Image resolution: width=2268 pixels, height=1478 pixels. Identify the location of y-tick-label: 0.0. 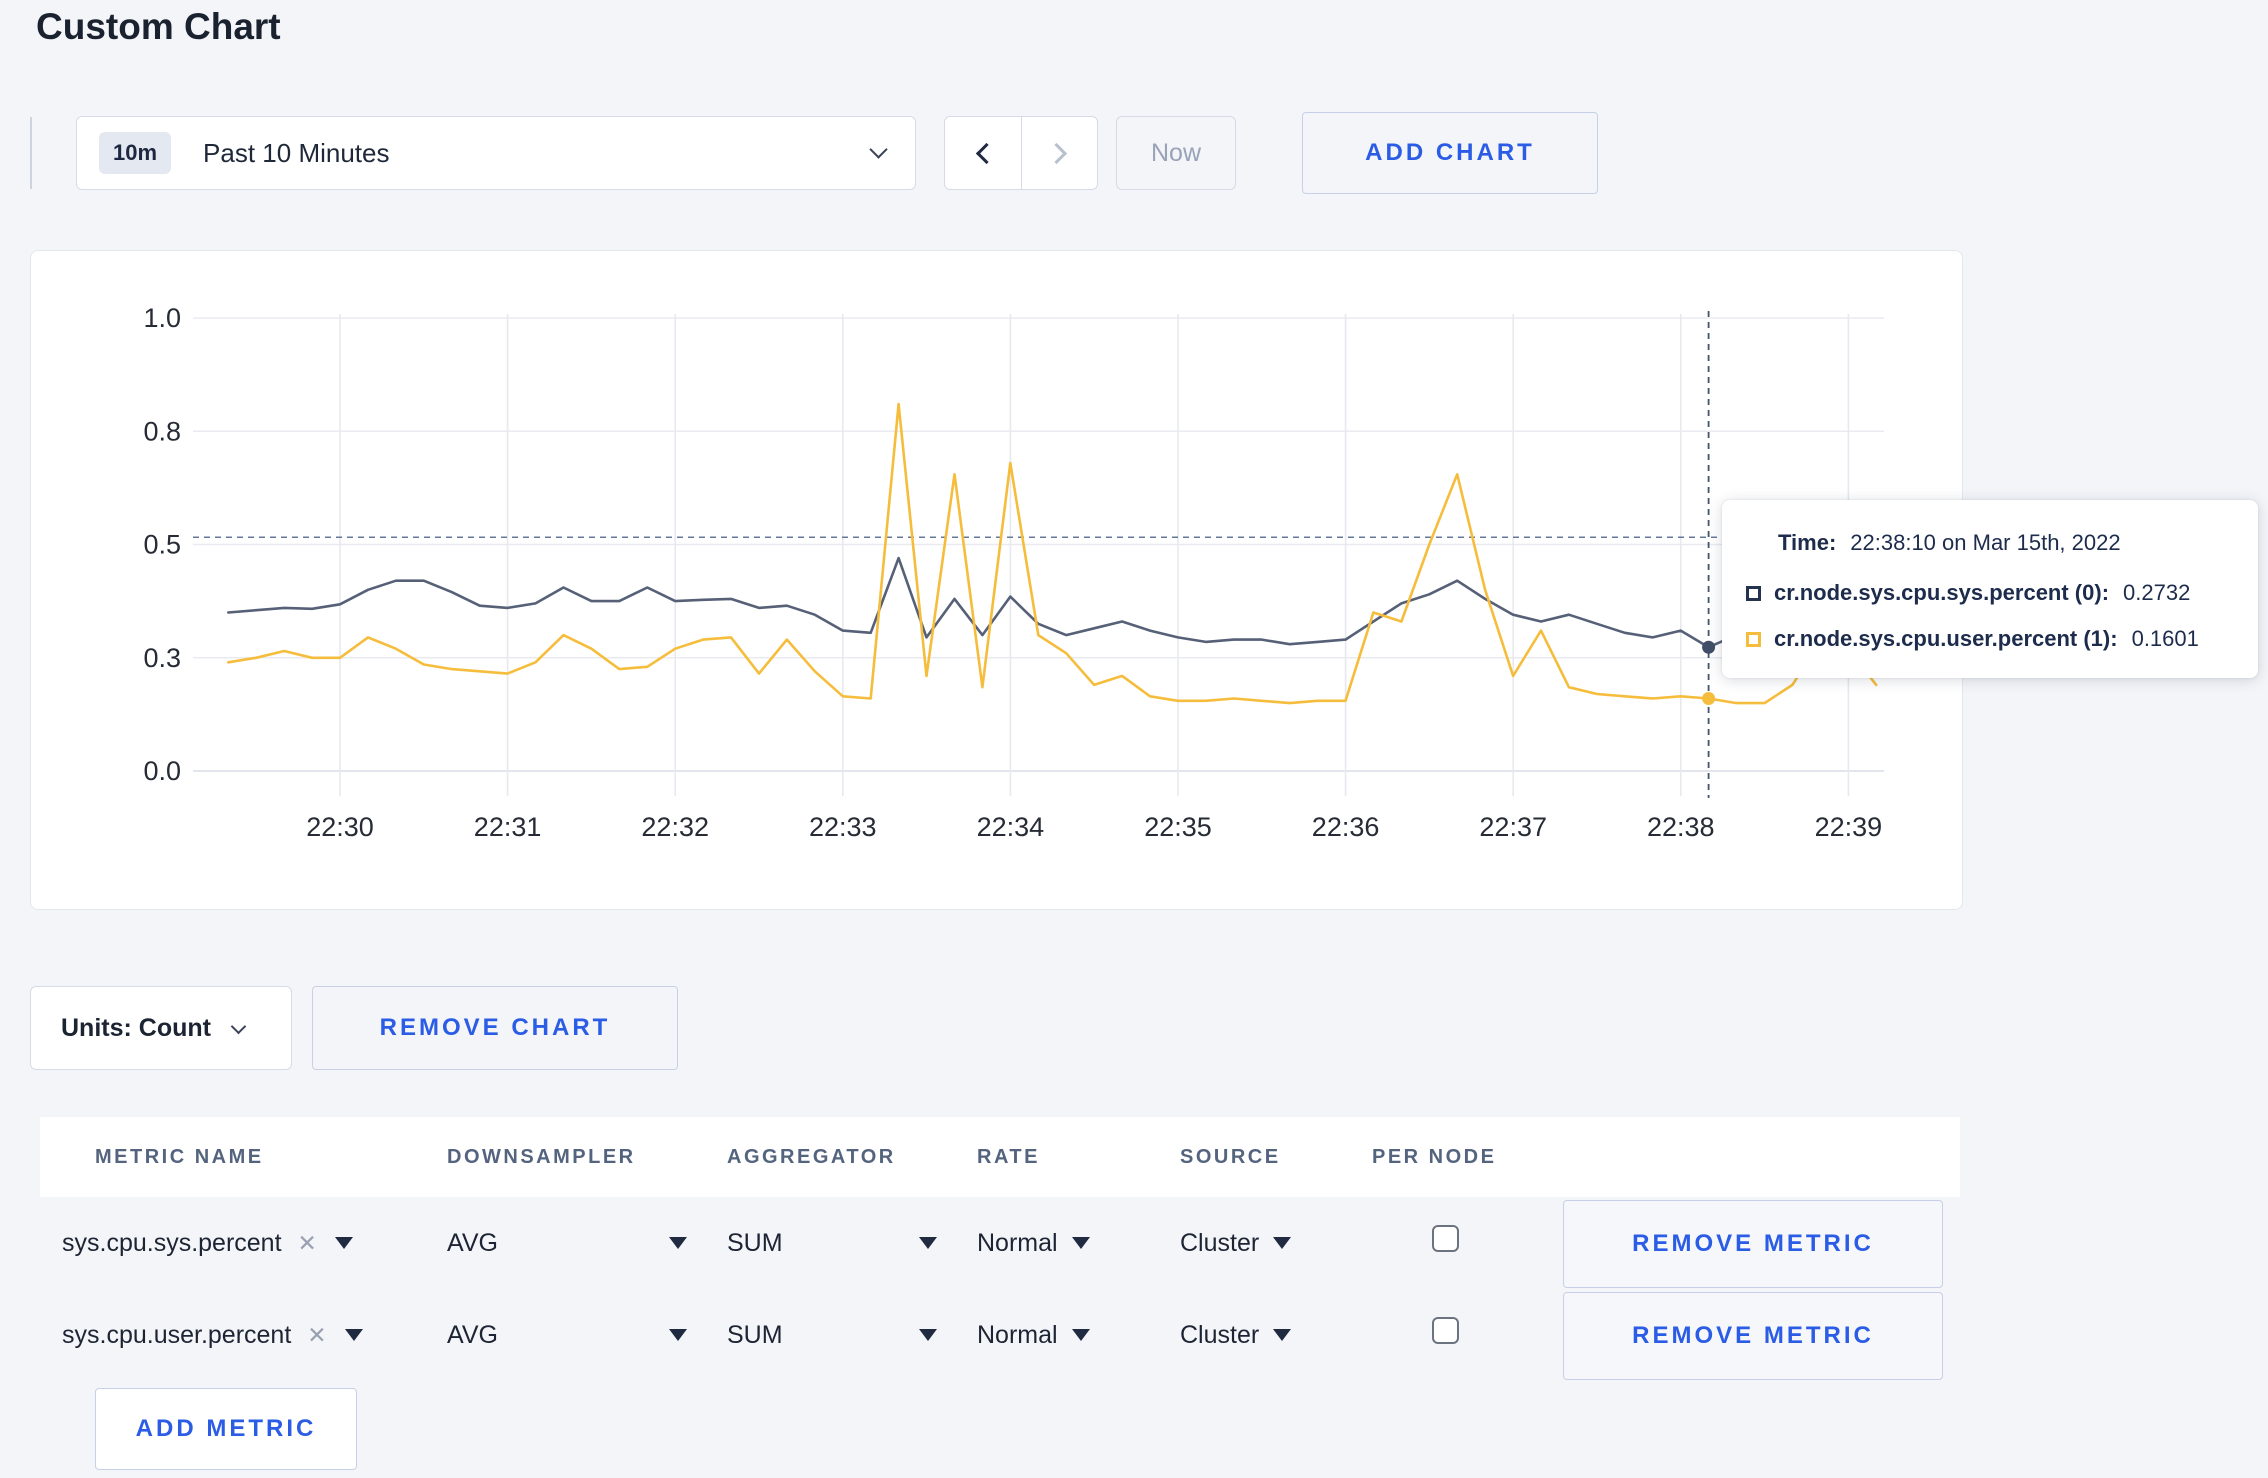
(162, 771).